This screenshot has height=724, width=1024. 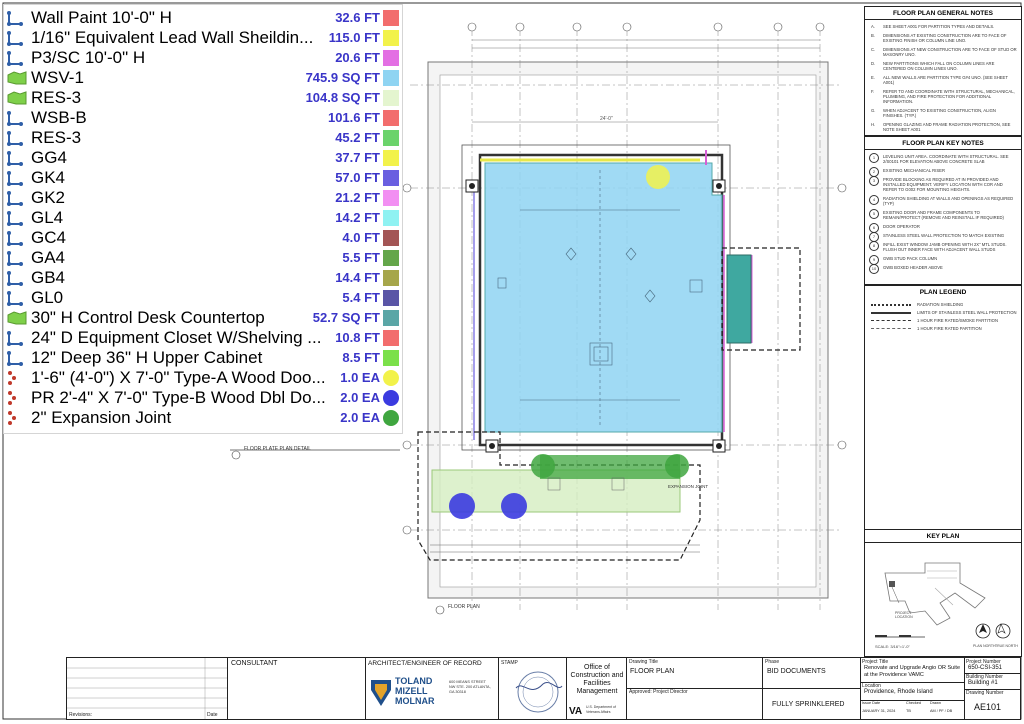 What do you see at coordinates (985, 668) in the screenshot?
I see `project-number: 650-CSI-351` at bounding box center [985, 668].